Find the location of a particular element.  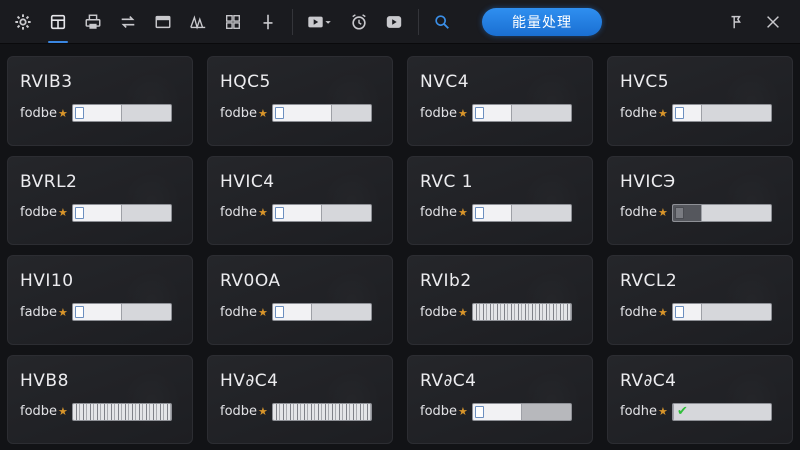

tile-label: fadbe★ is located at coordinates (46, 312).